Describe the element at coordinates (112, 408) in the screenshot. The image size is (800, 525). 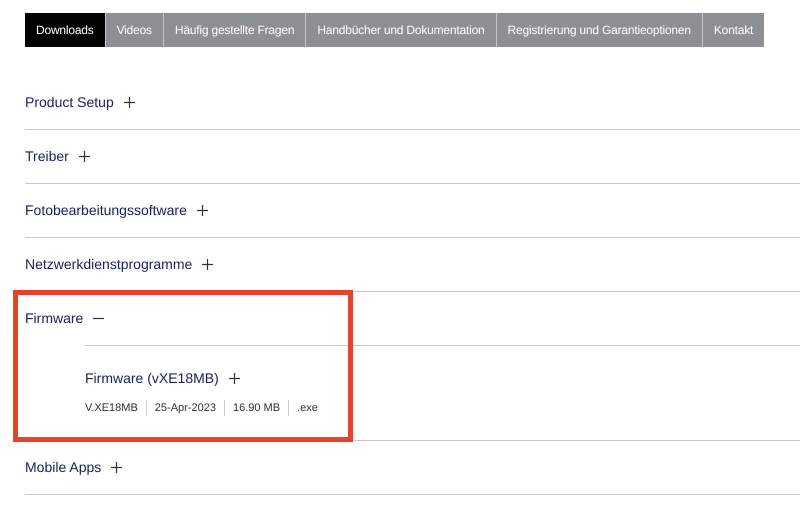
I see `file-detail: V.XE18MB` at that location.